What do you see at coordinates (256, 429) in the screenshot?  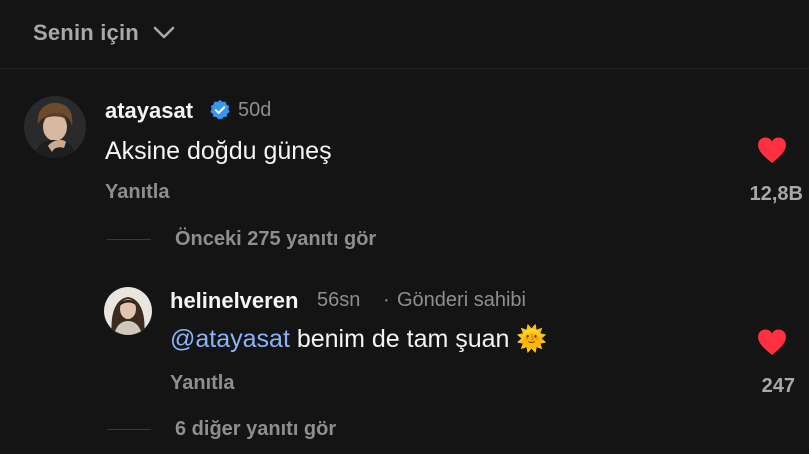 I see `view-more-replies-label: 6 diğer yanıtı gör` at bounding box center [256, 429].